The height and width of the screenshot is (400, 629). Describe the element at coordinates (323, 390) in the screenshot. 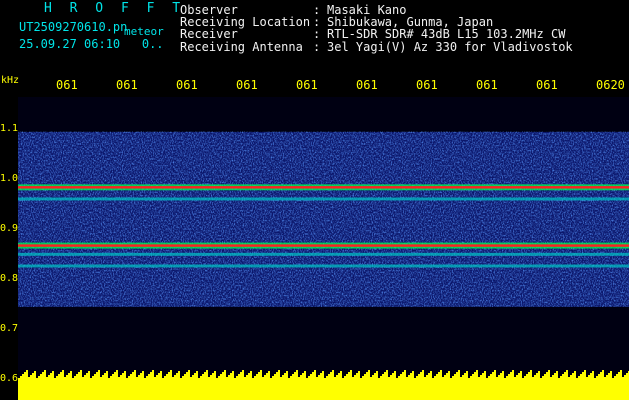

I see `power-strip` at that location.